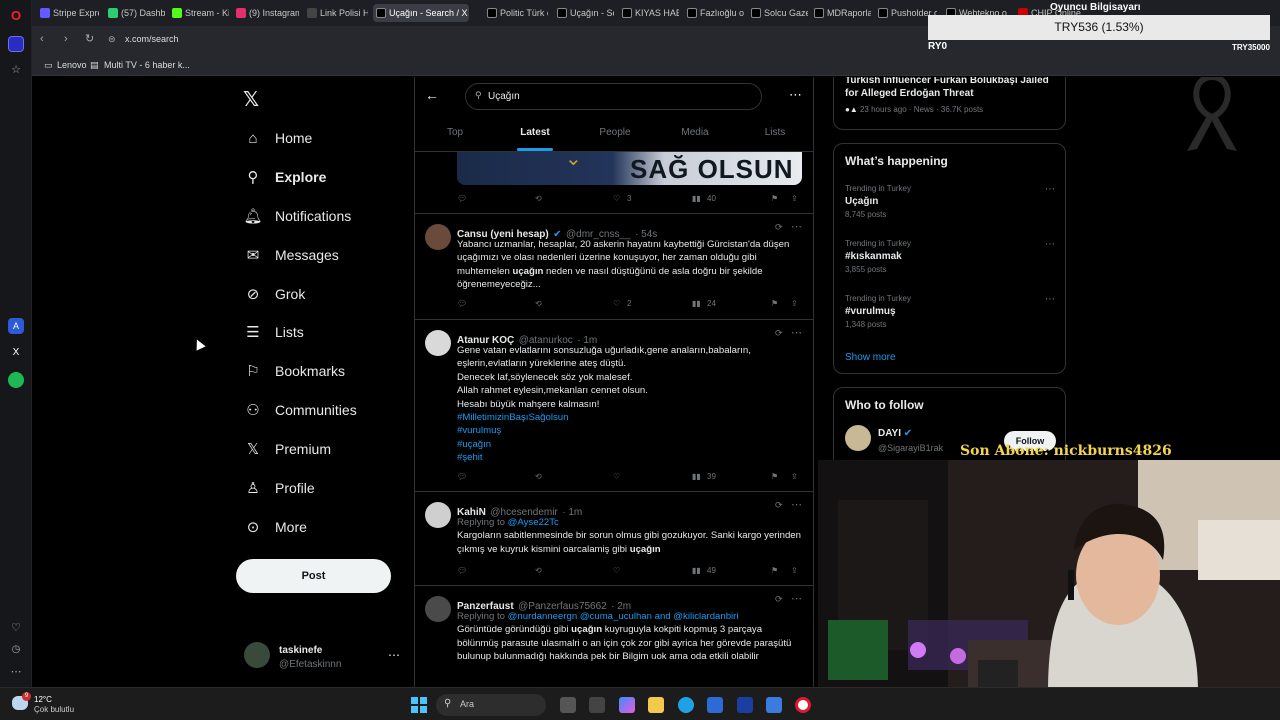 The image size is (1280, 720). I want to click on tab-top: Top, so click(455, 136).